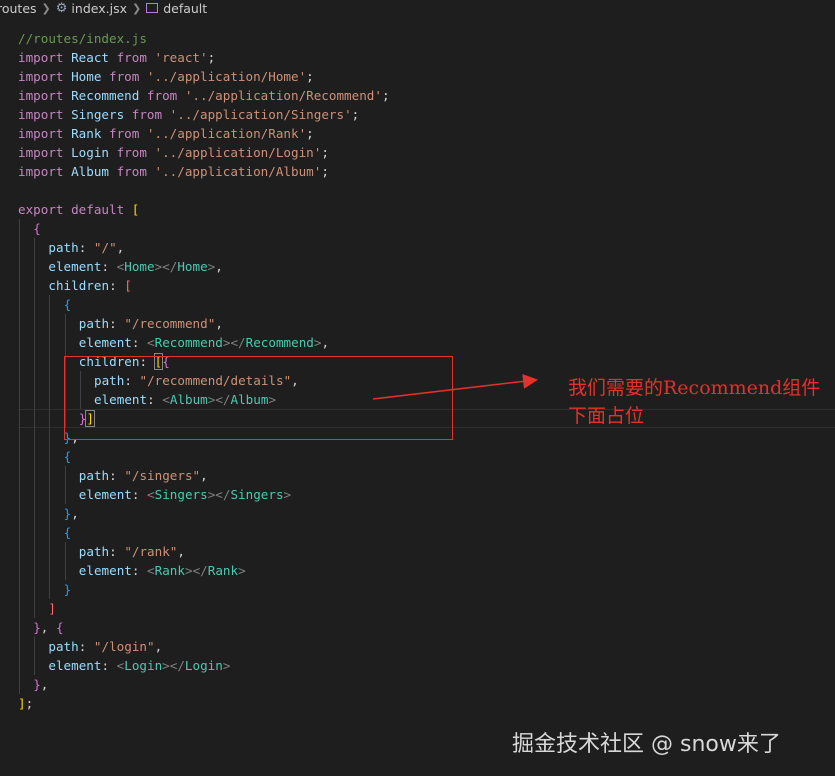 Image resolution: width=835 pixels, height=776 pixels. I want to click on code-line: path: "/recommend",, so click(417, 323).